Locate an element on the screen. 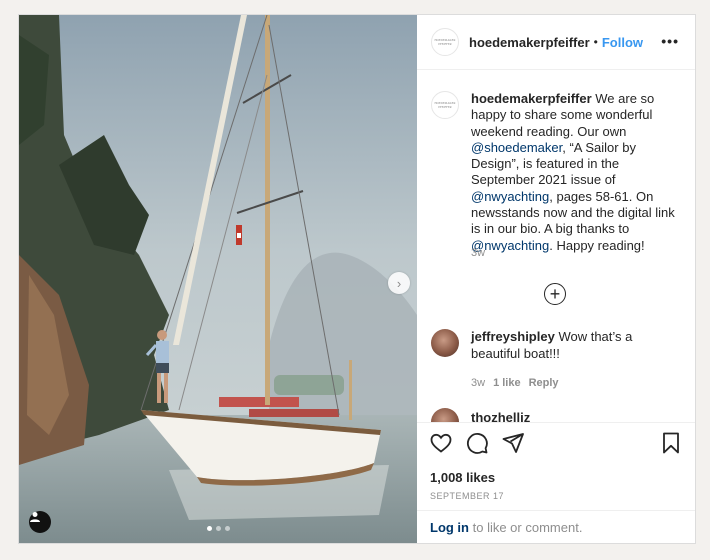 The width and height of the screenshot is (710, 560). caption-avatar: HOEDEMAKER PFEIFFER is located at coordinates (445, 105).